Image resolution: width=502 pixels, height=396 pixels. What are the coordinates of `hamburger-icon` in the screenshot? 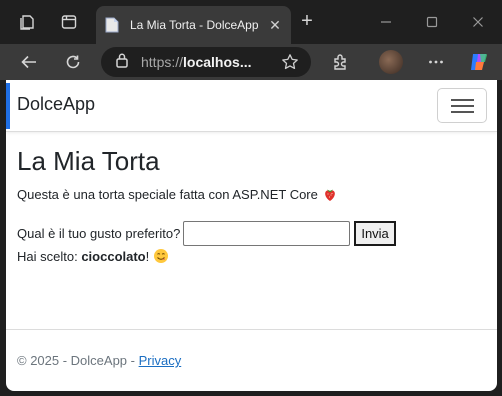 It's located at (462, 100).